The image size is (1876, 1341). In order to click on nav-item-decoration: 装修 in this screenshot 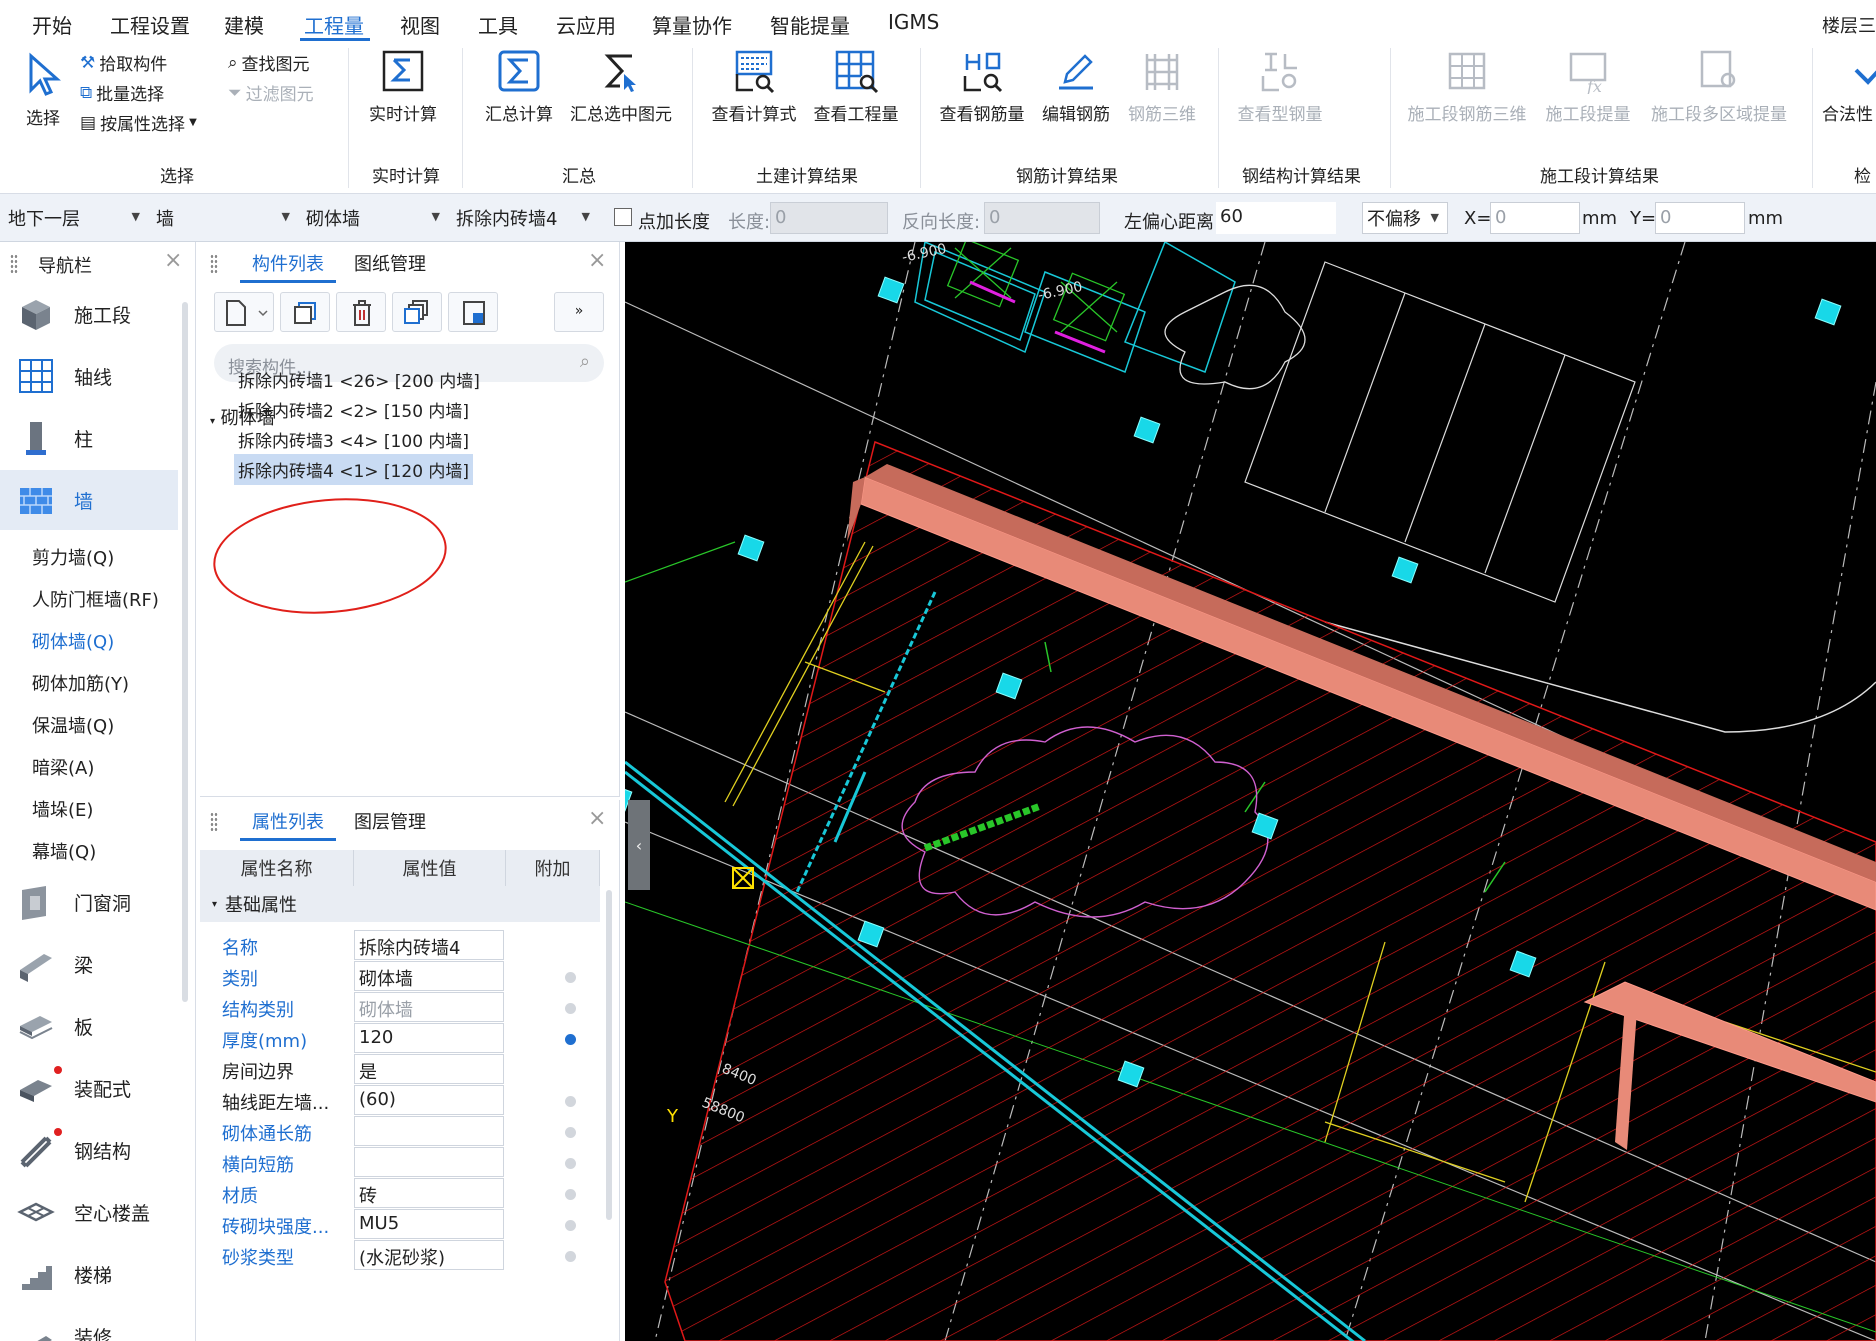, I will do `click(89, 1323)`.